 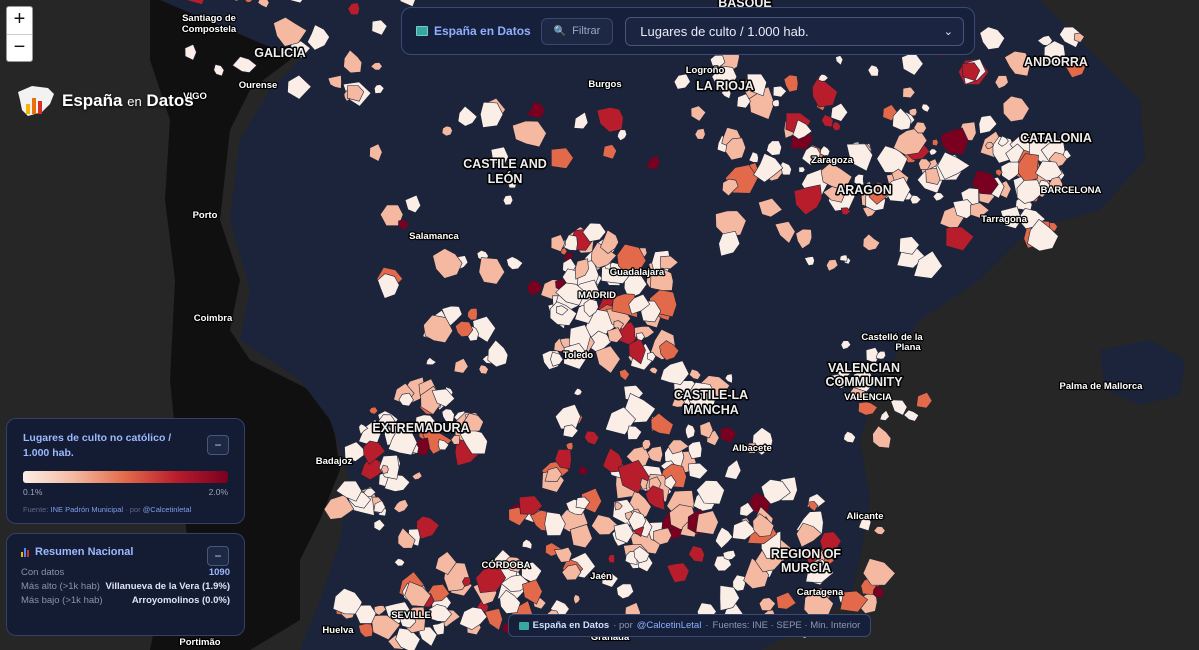 What do you see at coordinates (25, 552) in the screenshot?
I see `bar-chart-icon` at bounding box center [25, 552].